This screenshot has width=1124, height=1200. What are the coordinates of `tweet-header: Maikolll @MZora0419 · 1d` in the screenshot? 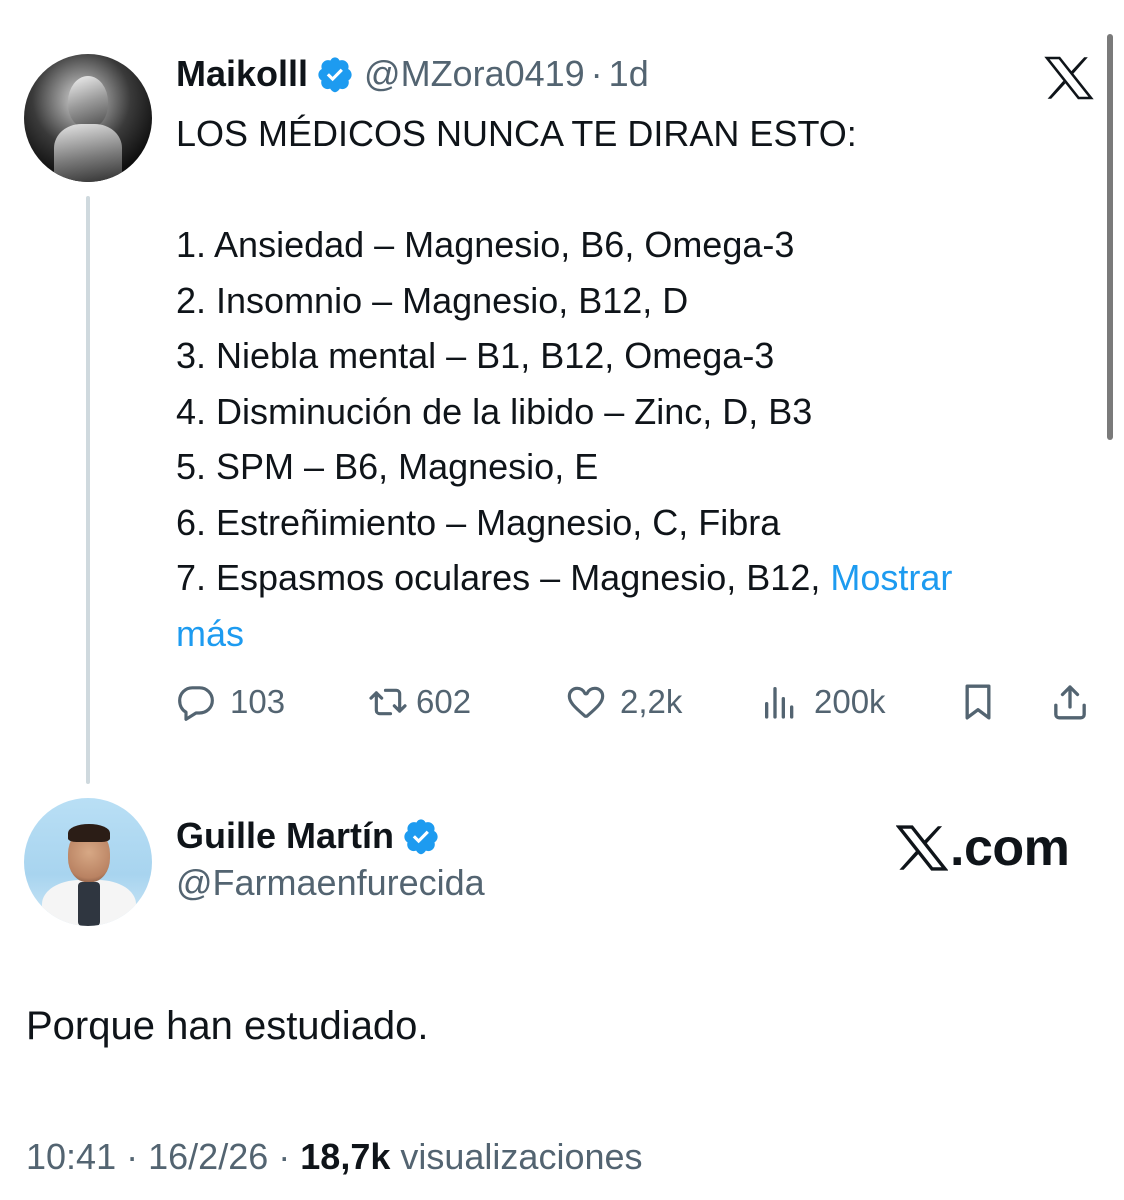 It's located at (412, 74).